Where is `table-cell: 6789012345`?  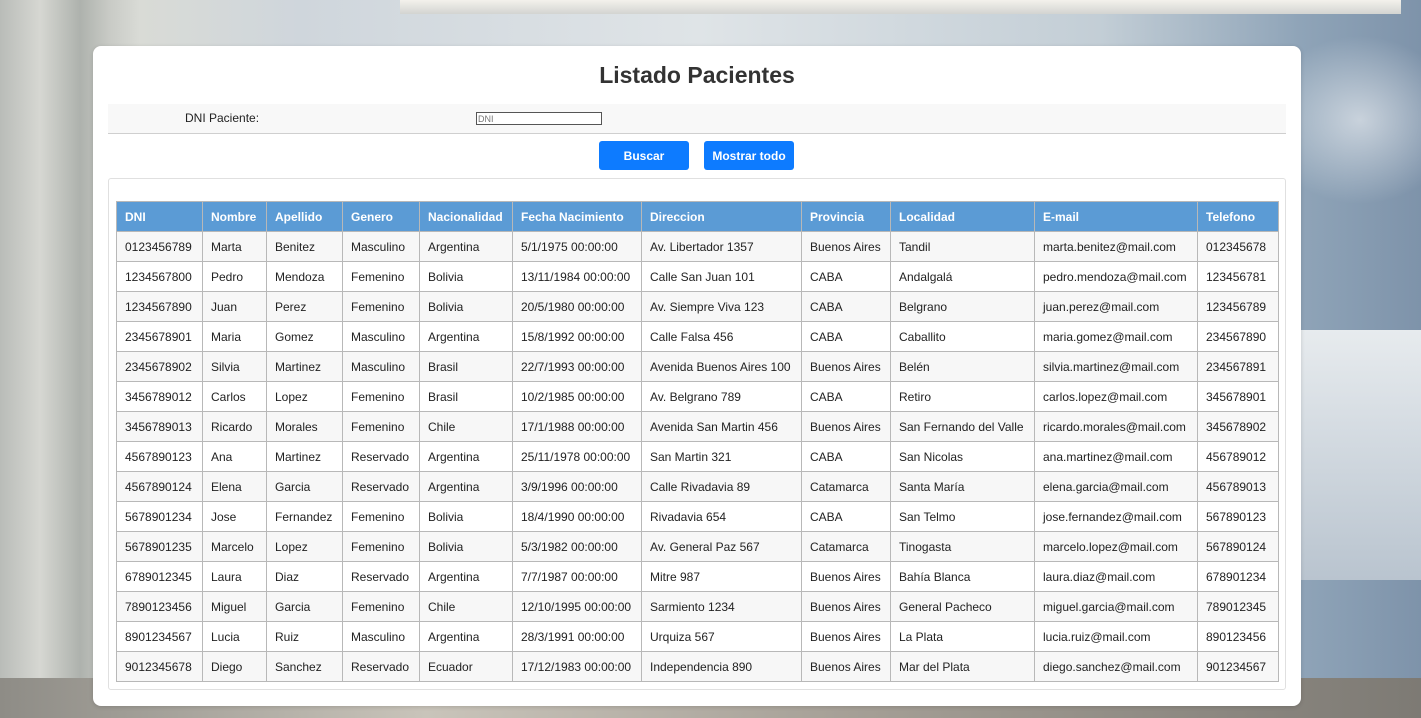 table-cell: 6789012345 is located at coordinates (159, 576).